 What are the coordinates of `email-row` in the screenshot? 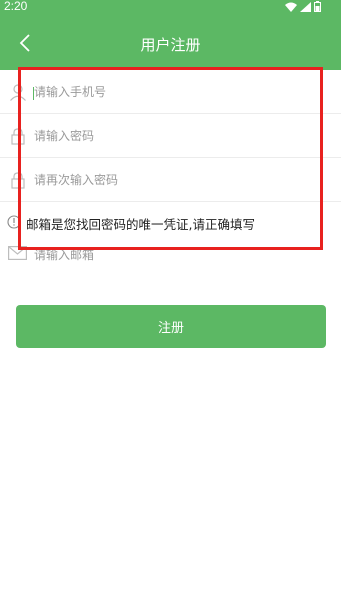 It's located at (170, 255).